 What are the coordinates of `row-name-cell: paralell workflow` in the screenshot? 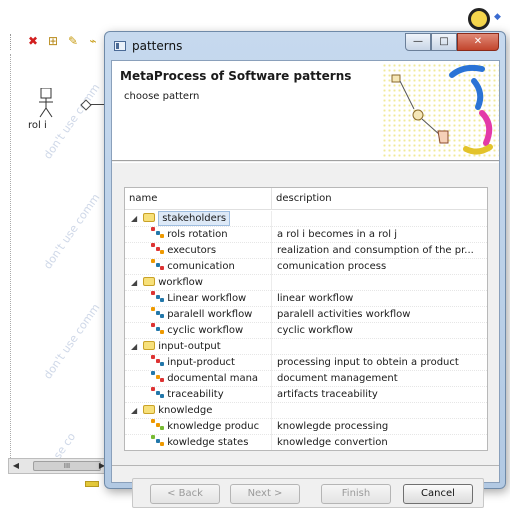 It's located at (223, 315).